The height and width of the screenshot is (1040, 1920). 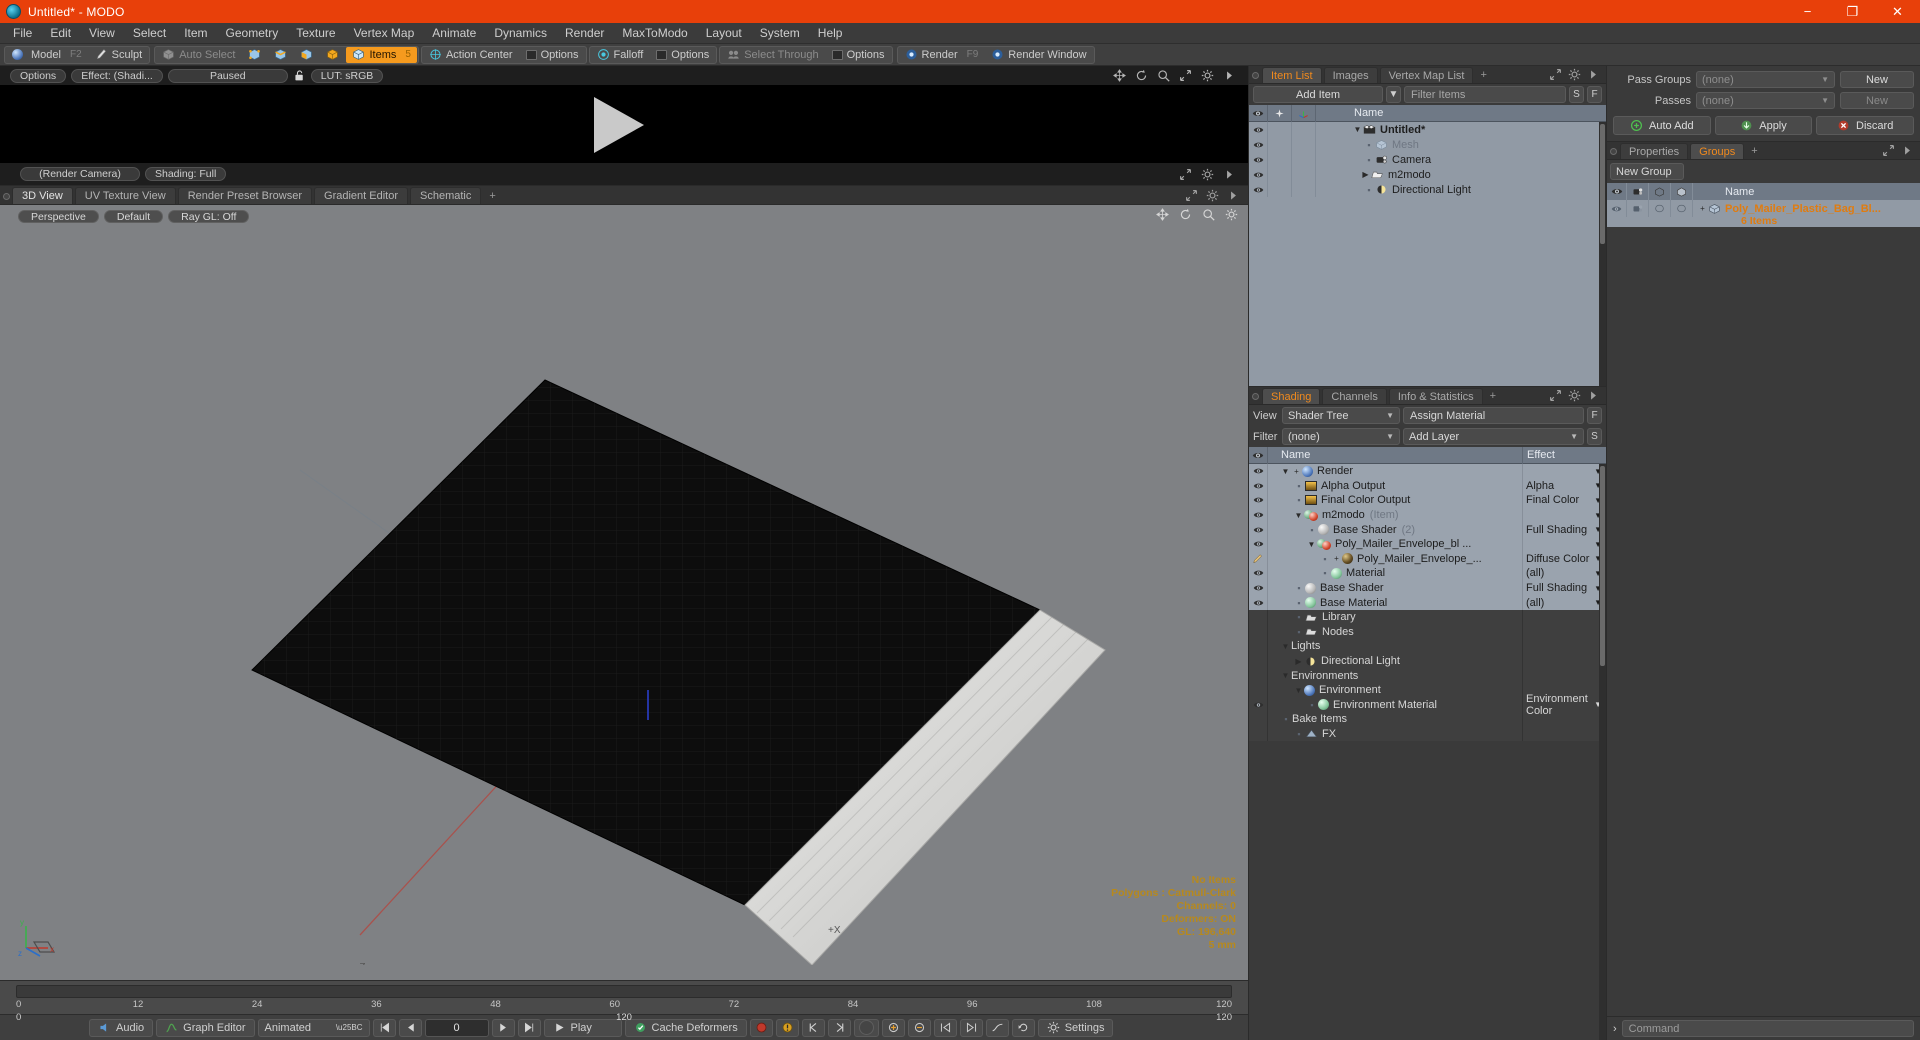 I want to click on new-group-button: New Group, so click(x=1647, y=171).